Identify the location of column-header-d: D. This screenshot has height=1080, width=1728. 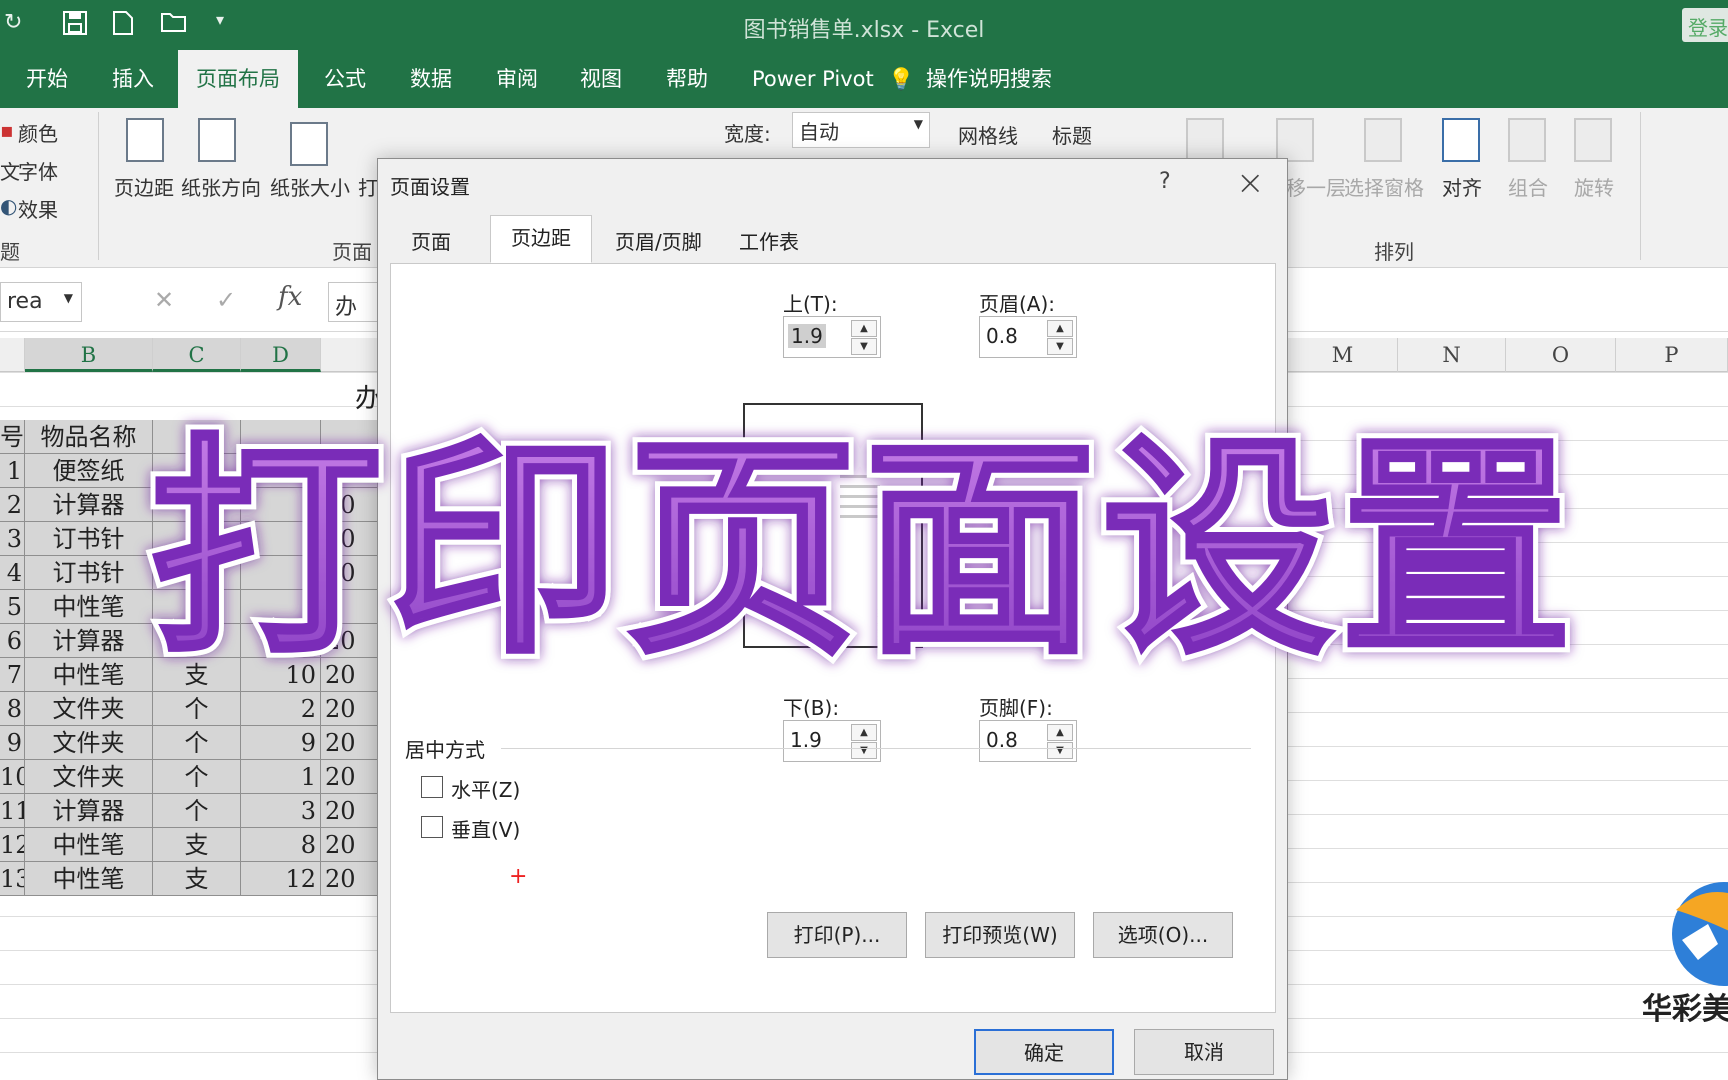
(281, 355).